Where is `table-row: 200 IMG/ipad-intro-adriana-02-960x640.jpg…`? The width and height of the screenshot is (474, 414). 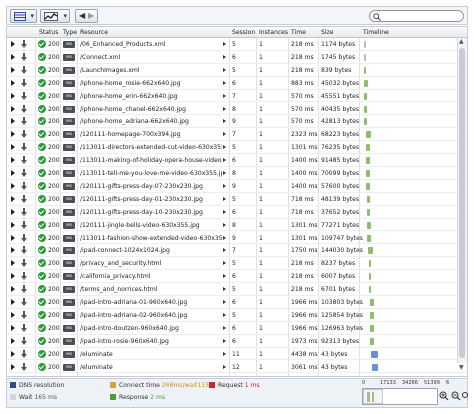
table-row: 200 IMG/ipad-intro-adriana-02-960x640.jpg… is located at coordinates (237, 315).